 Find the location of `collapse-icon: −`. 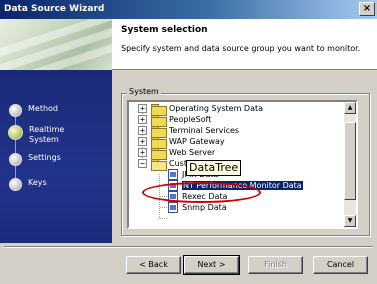

collapse-icon: − is located at coordinates (142, 163).